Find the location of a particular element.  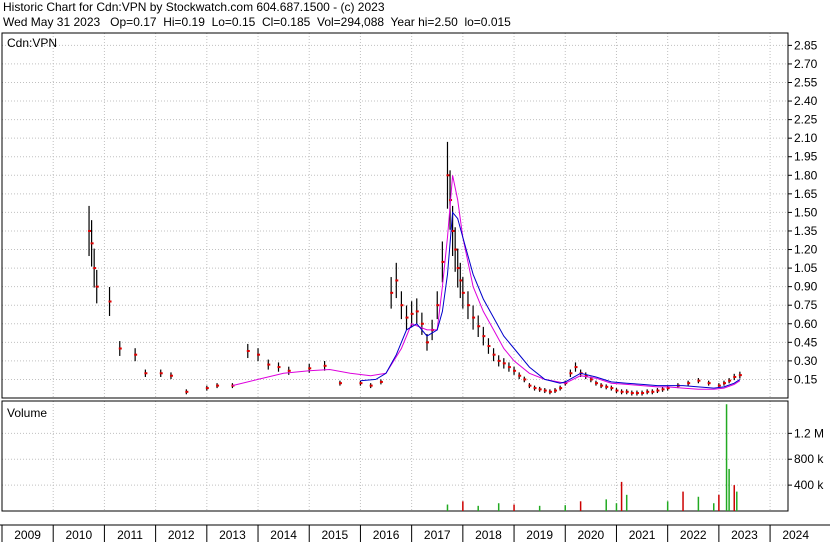

price-tick-label: 1.20 is located at coordinates (806, 250).